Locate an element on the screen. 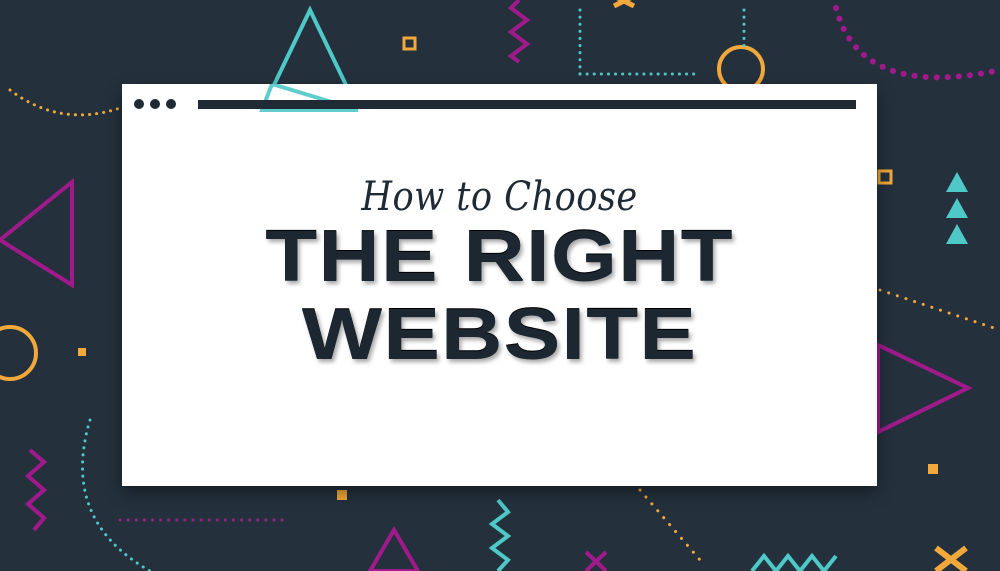 The width and height of the screenshot is (1000, 571). headline-title-line-2: WEBSITE is located at coordinates (499, 335).